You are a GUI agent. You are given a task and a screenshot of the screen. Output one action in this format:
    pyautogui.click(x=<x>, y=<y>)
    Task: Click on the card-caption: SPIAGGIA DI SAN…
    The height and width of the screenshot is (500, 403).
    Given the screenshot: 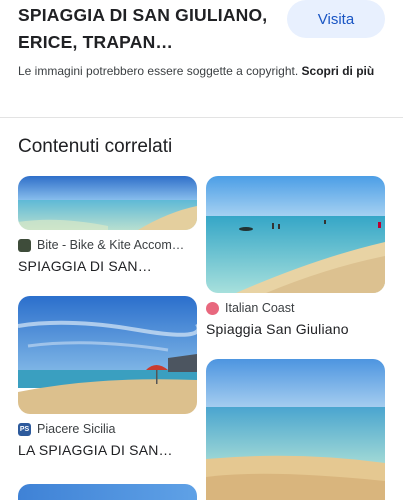 What is the action you would take?
    pyautogui.click(x=85, y=266)
    